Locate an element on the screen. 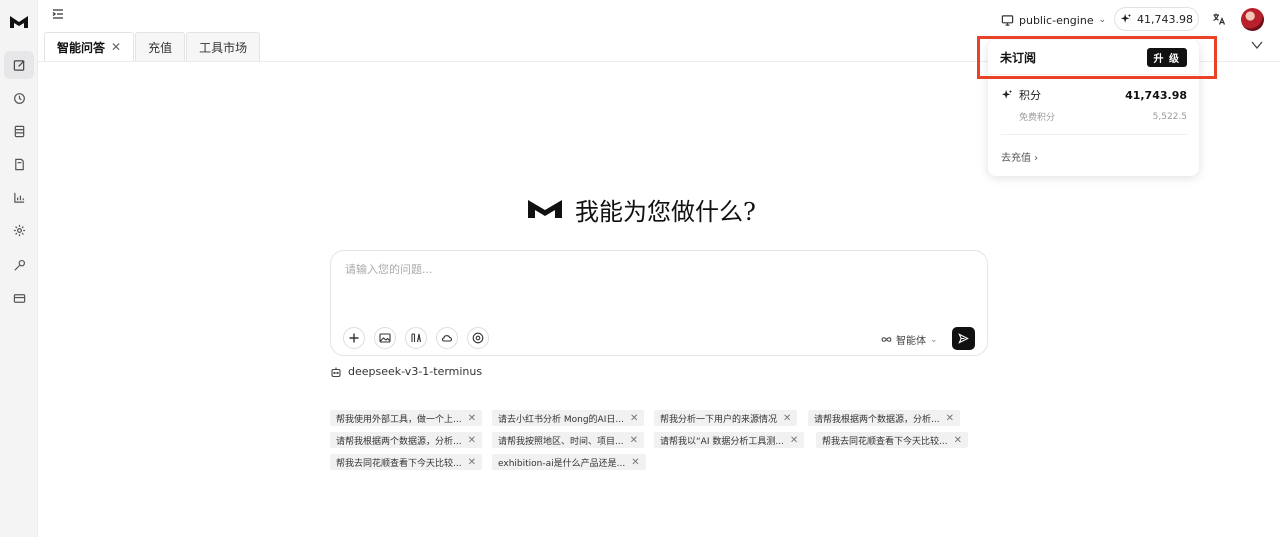 The height and width of the screenshot is (537, 1280). sidebar-item-history is located at coordinates (19, 98).